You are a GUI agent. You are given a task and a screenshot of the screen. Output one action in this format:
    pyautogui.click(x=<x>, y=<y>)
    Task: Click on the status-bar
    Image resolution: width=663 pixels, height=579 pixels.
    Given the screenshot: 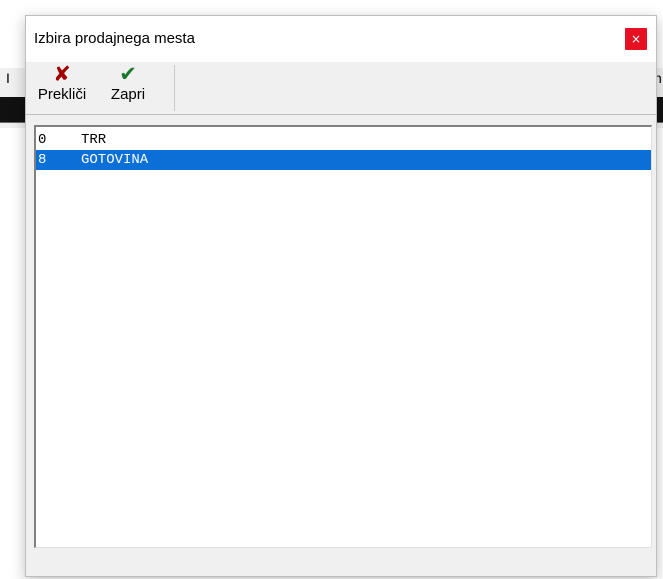 What is the action you would take?
    pyautogui.click(x=341, y=561)
    